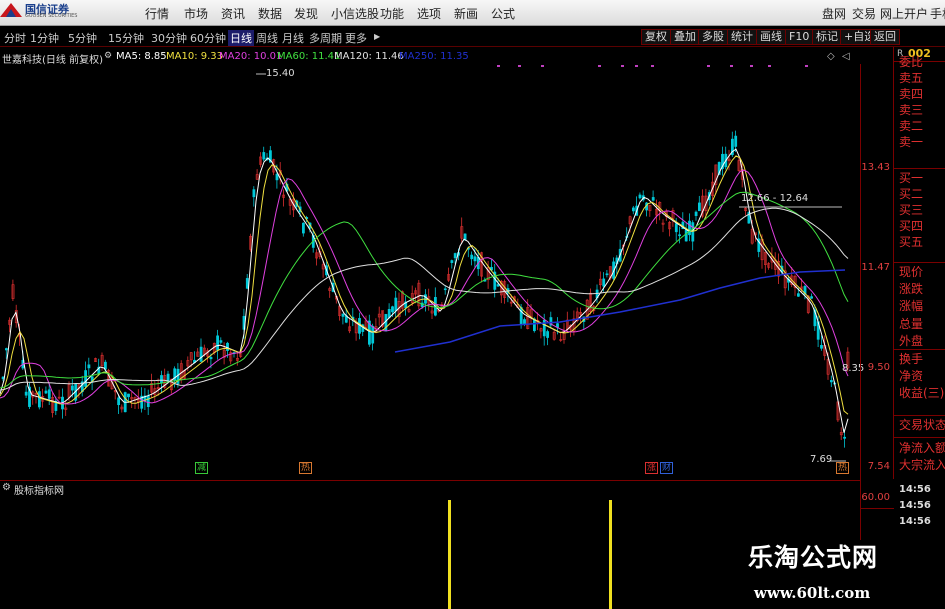  What do you see at coordinates (241, 38) in the screenshot?
I see `tab-daily: 日线` at bounding box center [241, 38].